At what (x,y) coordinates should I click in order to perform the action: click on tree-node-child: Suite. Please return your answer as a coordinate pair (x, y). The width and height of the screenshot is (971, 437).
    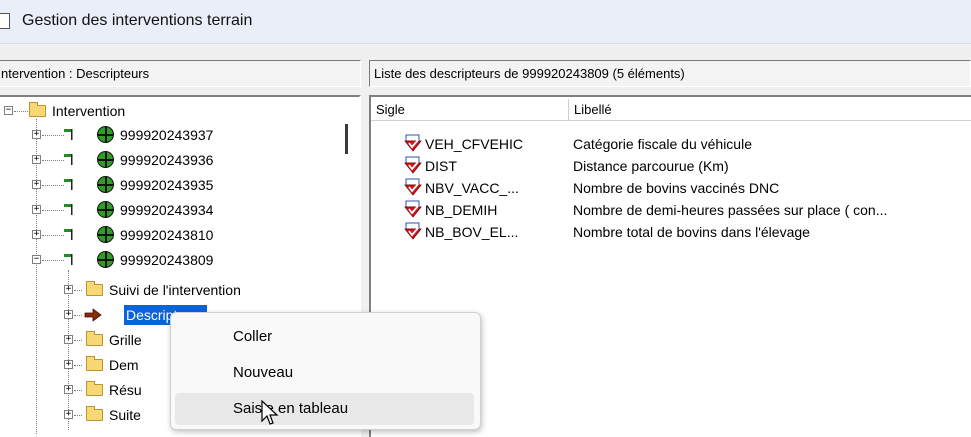
    Looking at the image, I should click on (125, 415).